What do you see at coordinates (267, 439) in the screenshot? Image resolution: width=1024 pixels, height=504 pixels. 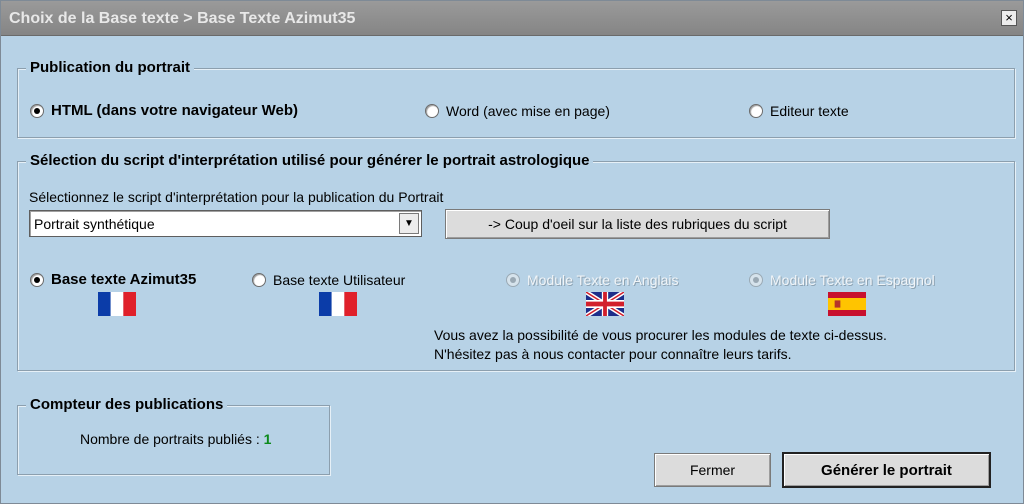 I see `counter-value: 1` at bounding box center [267, 439].